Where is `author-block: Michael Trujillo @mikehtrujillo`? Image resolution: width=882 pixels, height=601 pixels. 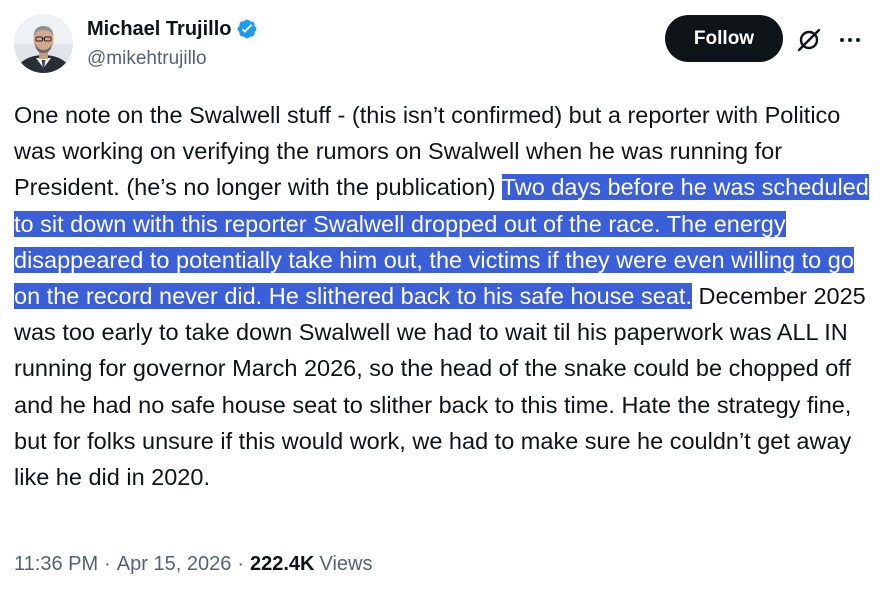 author-block: Michael Trujillo @mikehtrujillo is located at coordinates (172, 43).